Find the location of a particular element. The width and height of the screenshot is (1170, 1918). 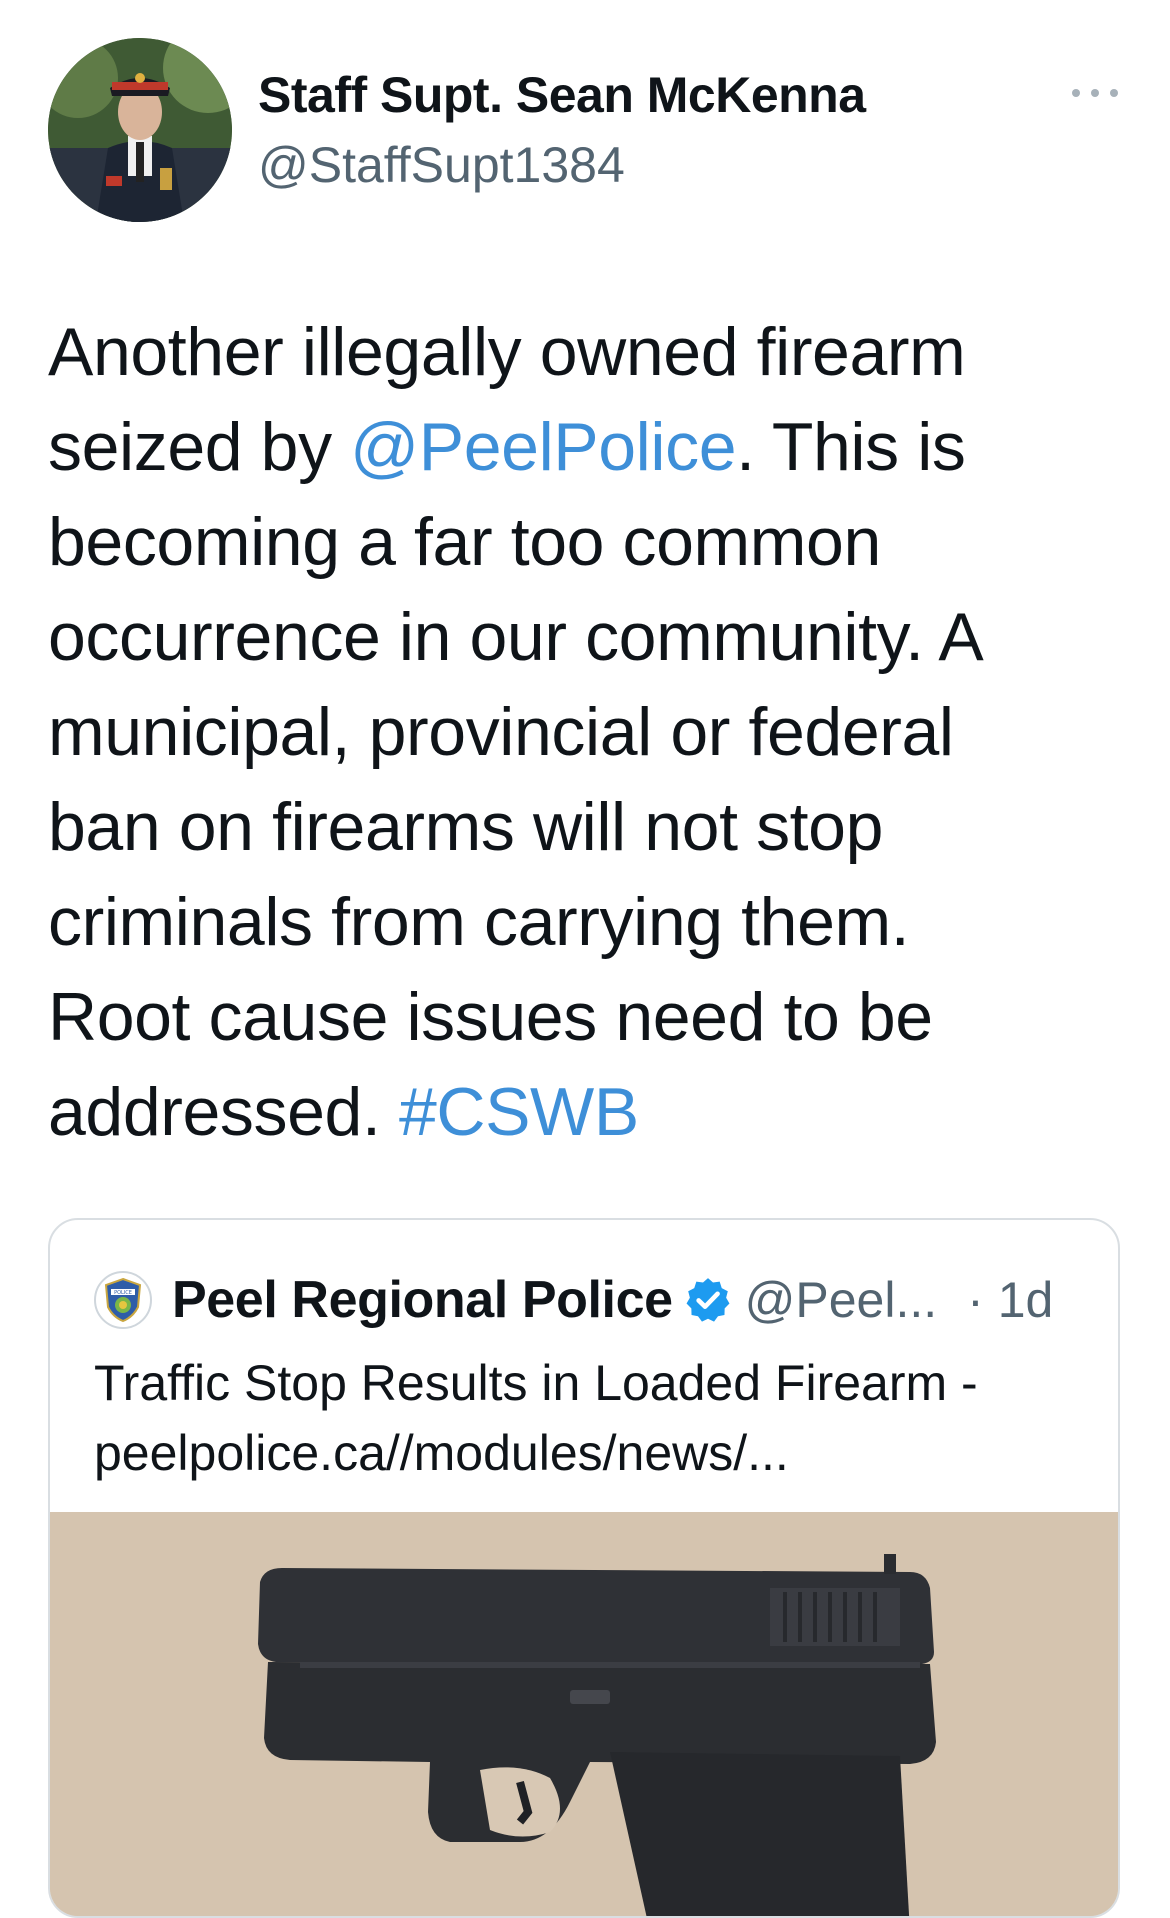

mention-link: @PeelPolice is located at coordinates (543, 447).